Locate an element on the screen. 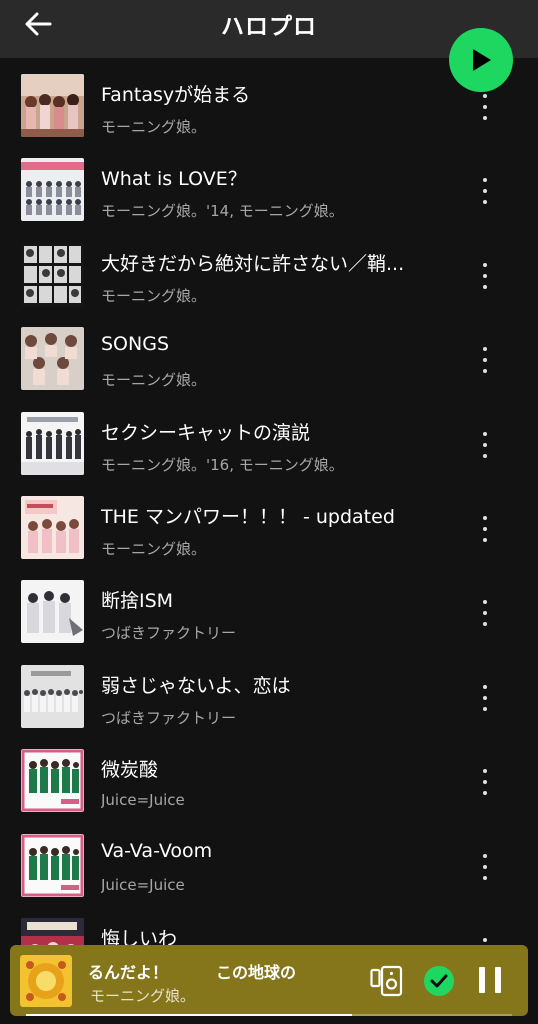 This screenshot has width=538, height=1024. track-artist: モーニング娘。'14, モーニング娘。 is located at coordinates (222, 211).